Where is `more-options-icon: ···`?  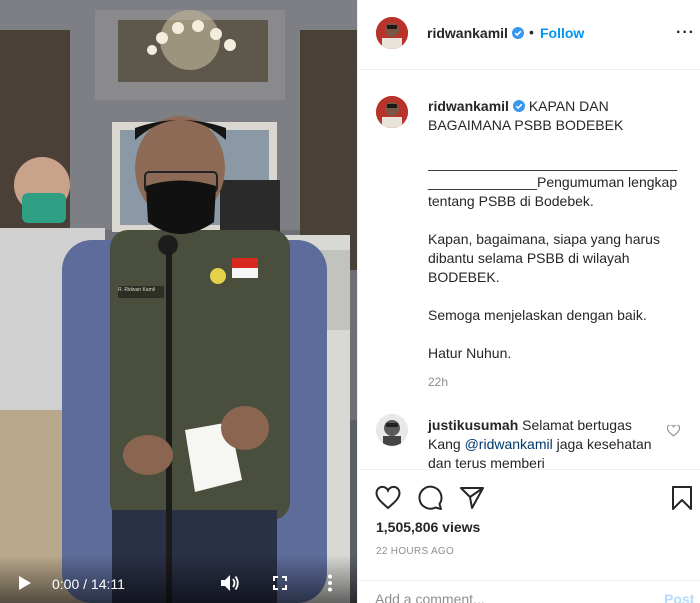
more-options-icon: ··· is located at coordinates (685, 33).